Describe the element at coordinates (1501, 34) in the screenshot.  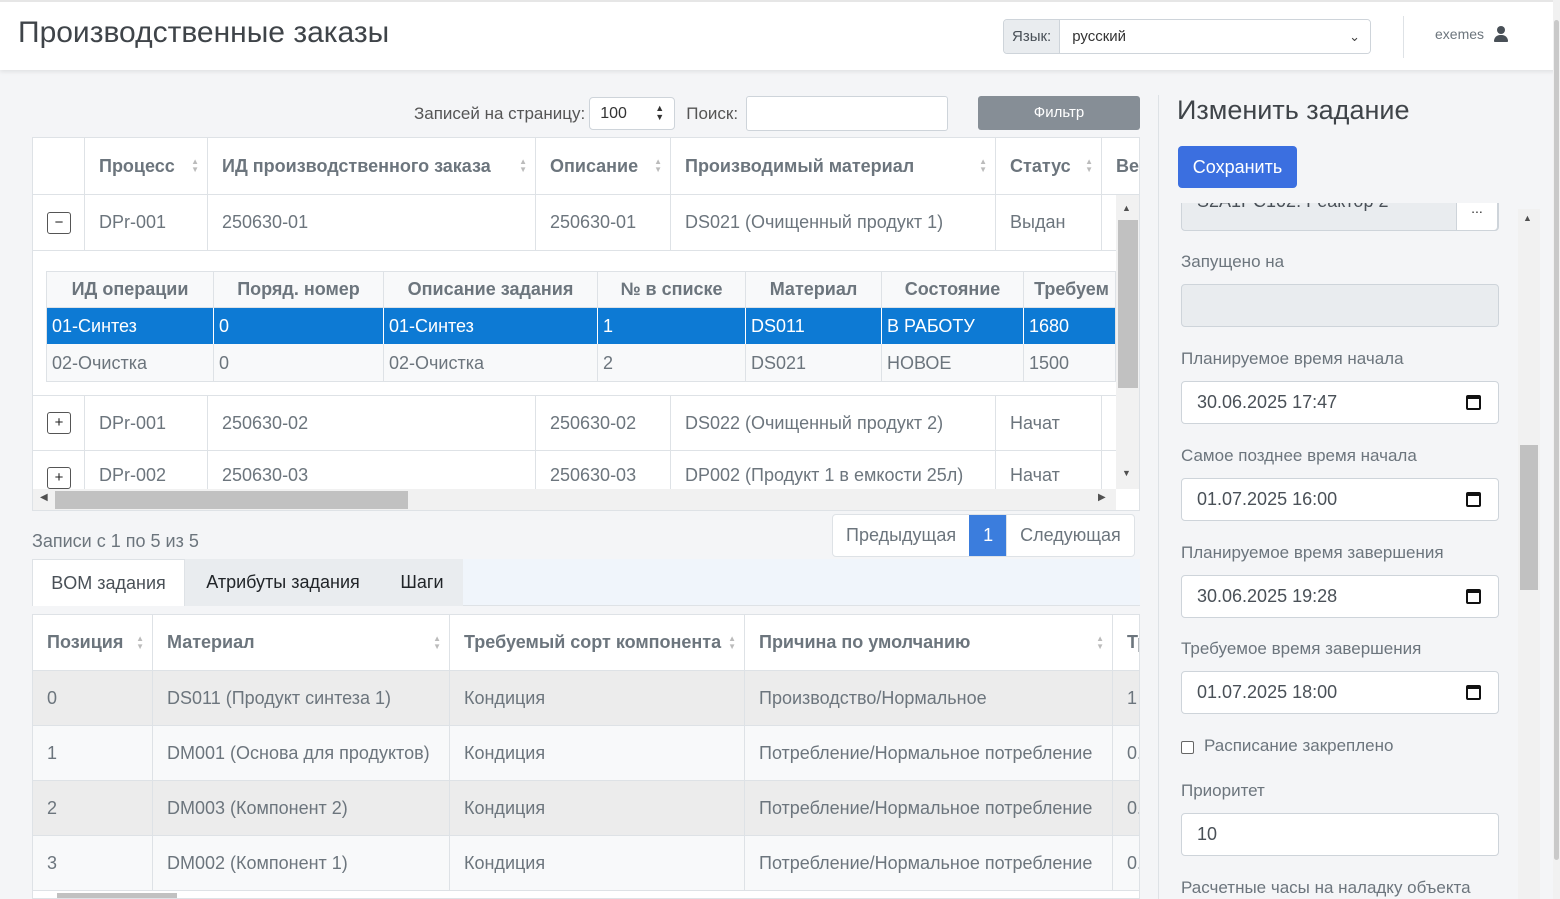
I see `user-icon` at that location.